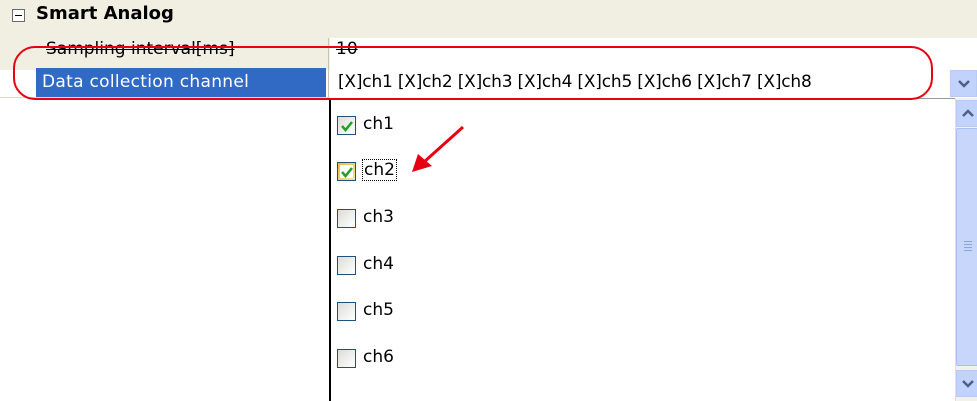  Describe the element at coordinates (346, 358) in the screenshot. I see `checkbox-ch6` at that location.